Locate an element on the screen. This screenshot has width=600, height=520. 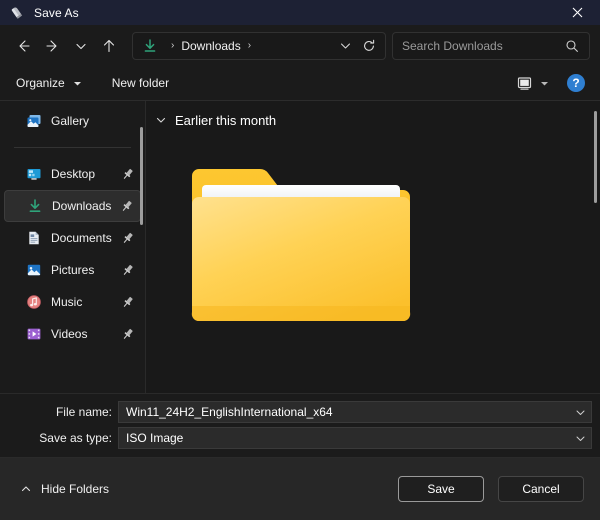
up-button is located at coordinates (109, 46).